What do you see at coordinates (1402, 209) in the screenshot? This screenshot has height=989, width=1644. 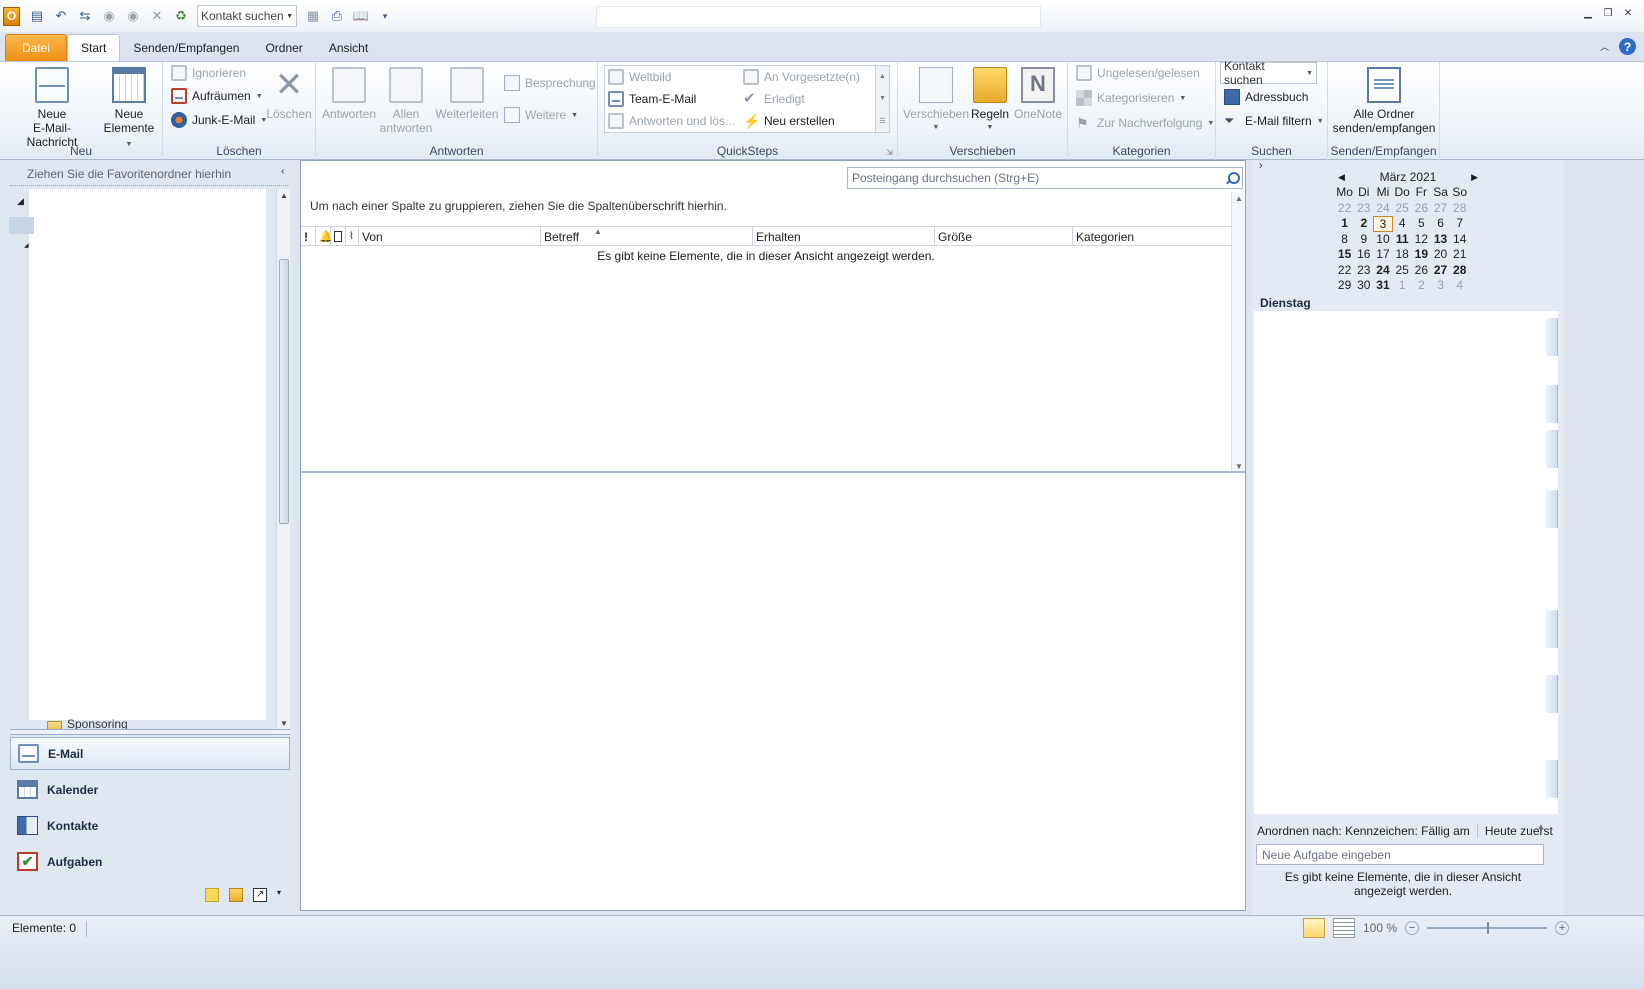 I see `calendar-day: 25` at bounding box center [1402, 209].